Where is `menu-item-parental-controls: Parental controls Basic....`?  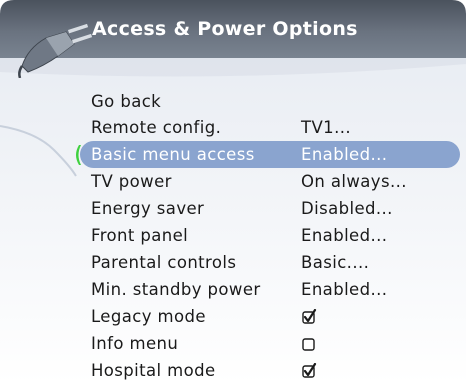
menu-item-parental-controls: Parental controls Basic.... is located at coordinates (233, 262).